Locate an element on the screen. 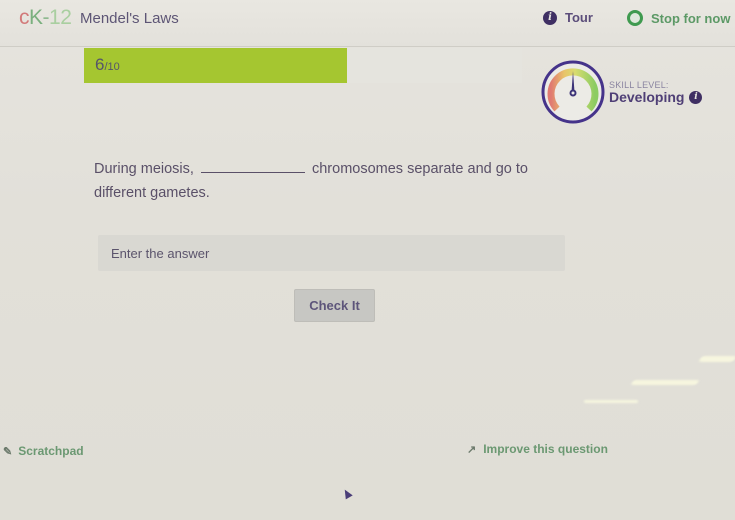 Image resolution: width=735 pixels, height=520 pixels. improve-label: Improve this question is located at coordinates (545, 449).